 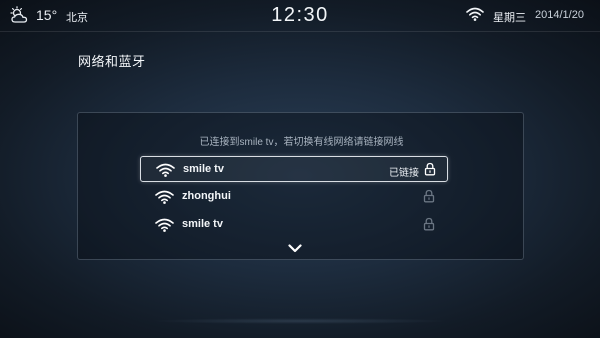 I want to click on status-bar: 15° 北京 12:30 星期三 2014/1/20, so click(x=300, y=16).